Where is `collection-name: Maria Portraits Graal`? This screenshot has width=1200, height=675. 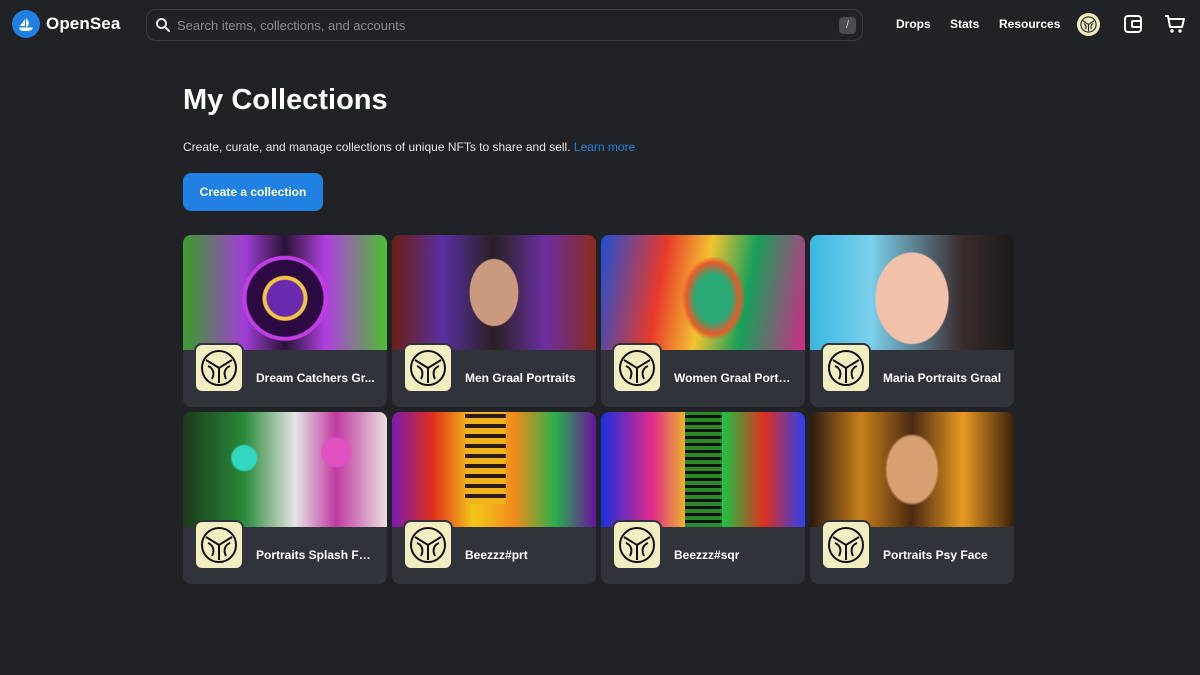
collection-name: Maria Portraits Graal is located at coordinates (942, 378).